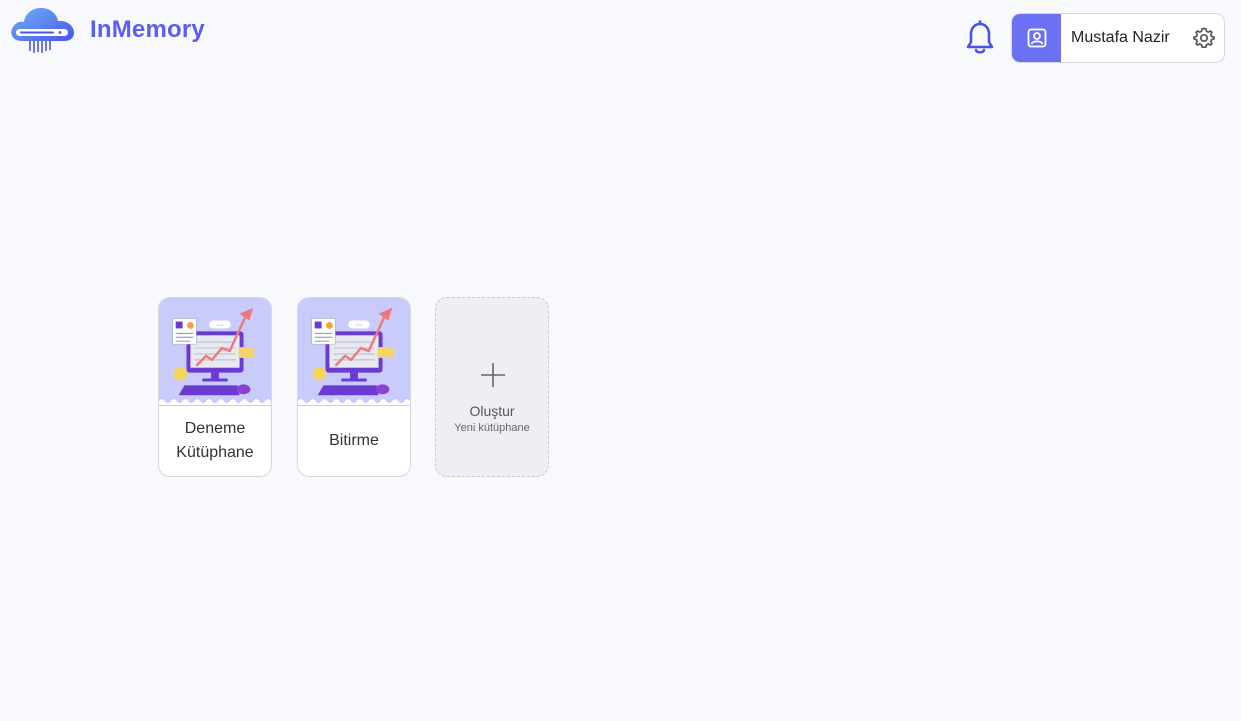 This screenshot has height=721, width=1241. I want to click on library-name: Bitirme, so click(354, 440).